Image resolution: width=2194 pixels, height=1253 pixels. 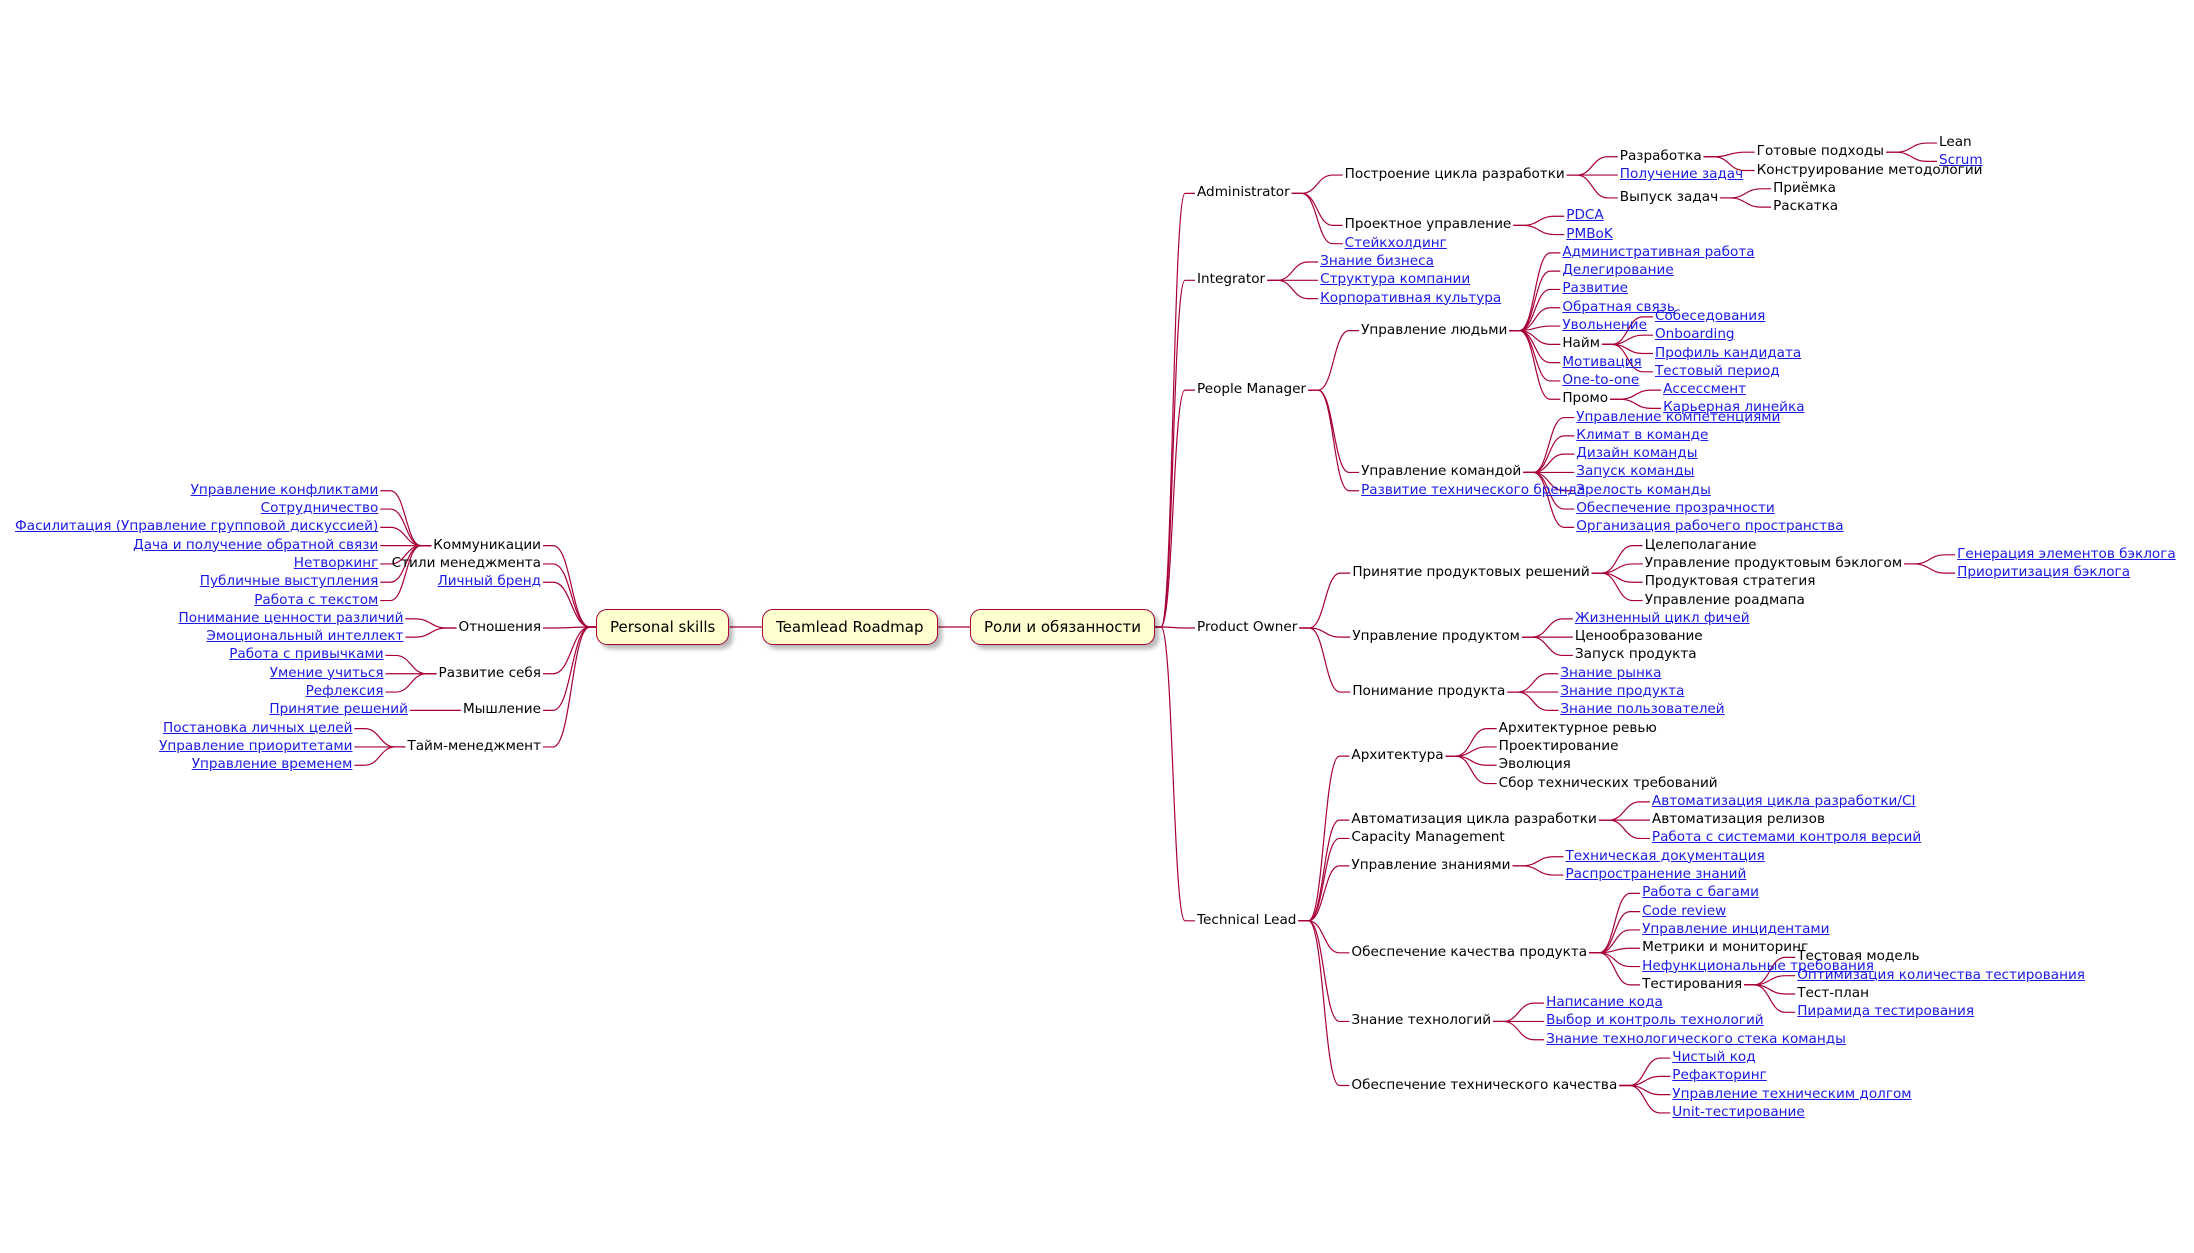 I want to click on link-развитие: Развитие, so click(x=1595, y=288).